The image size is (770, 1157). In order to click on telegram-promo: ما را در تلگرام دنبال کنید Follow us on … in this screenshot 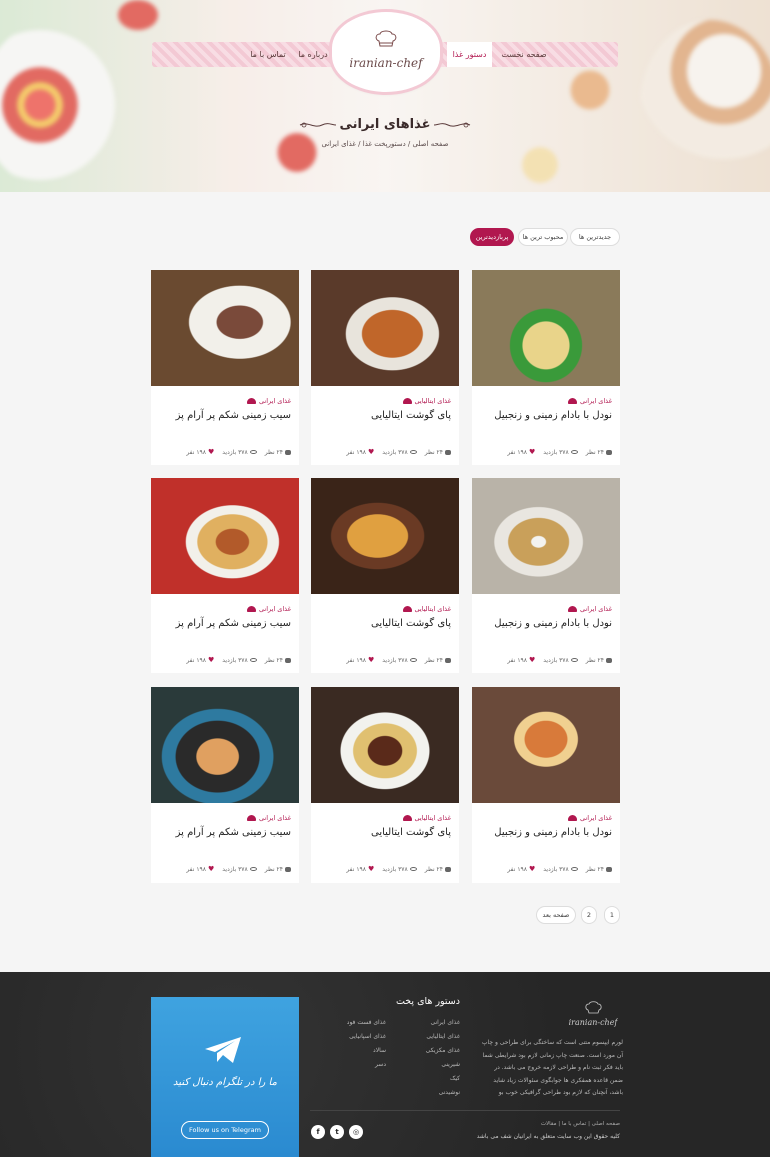, I will do `click(225, 1077)`.